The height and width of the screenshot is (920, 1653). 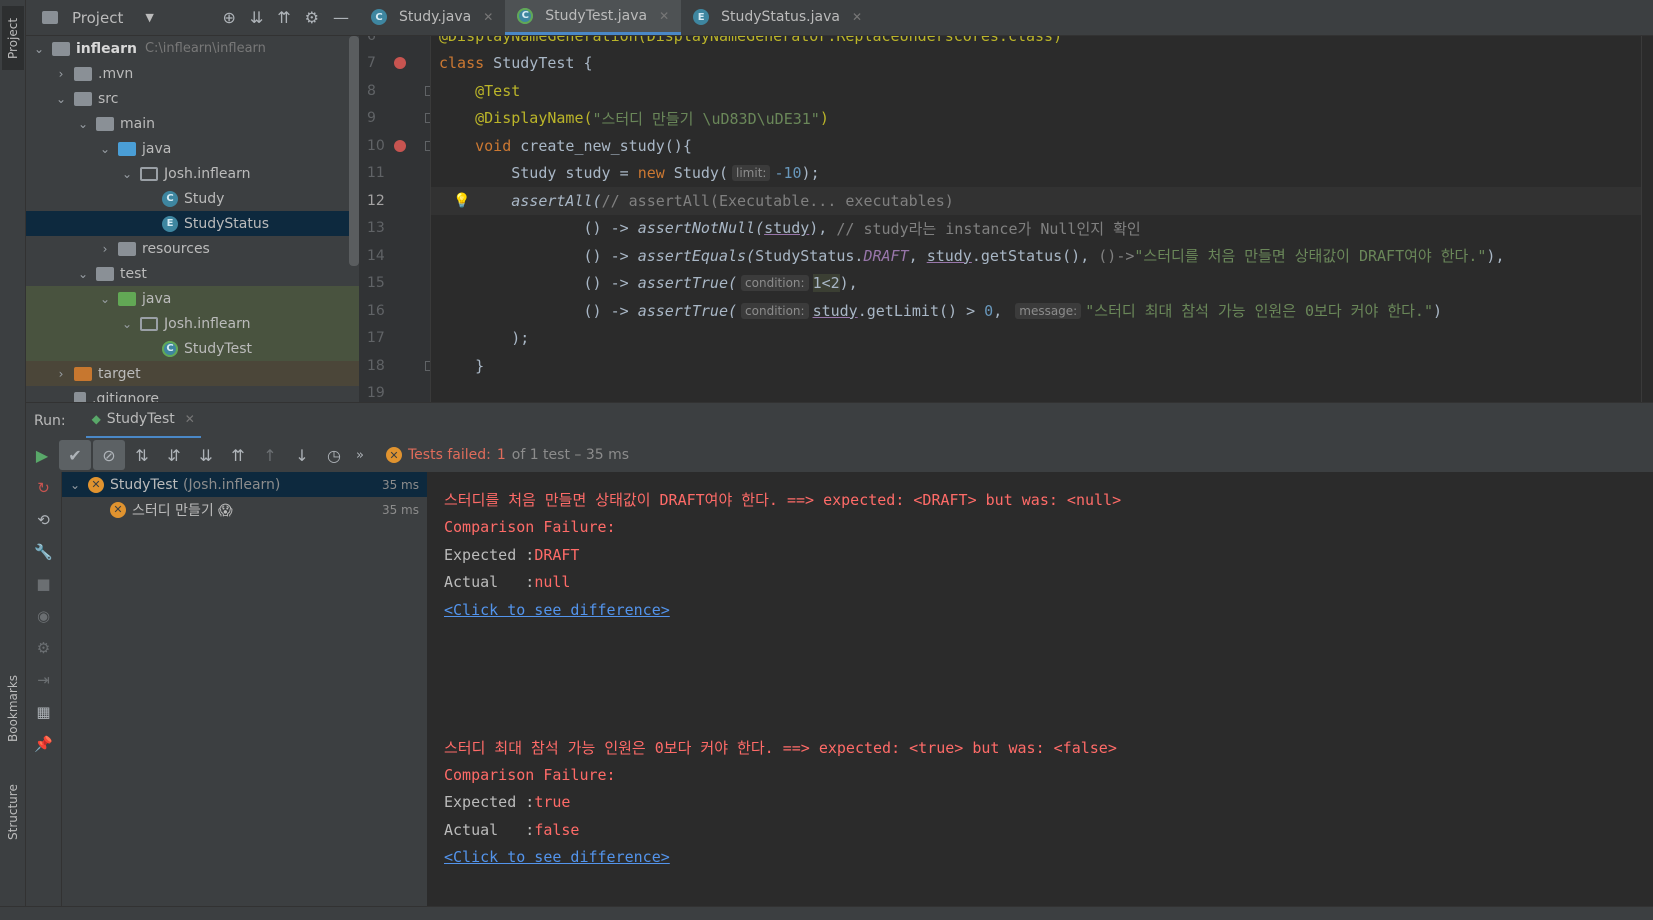 What do you see at coordinates (593, 17) in the screenshot?
I see `tab-studytest-java: C StudyTest.java ✕` at bounding box center [593, 17].